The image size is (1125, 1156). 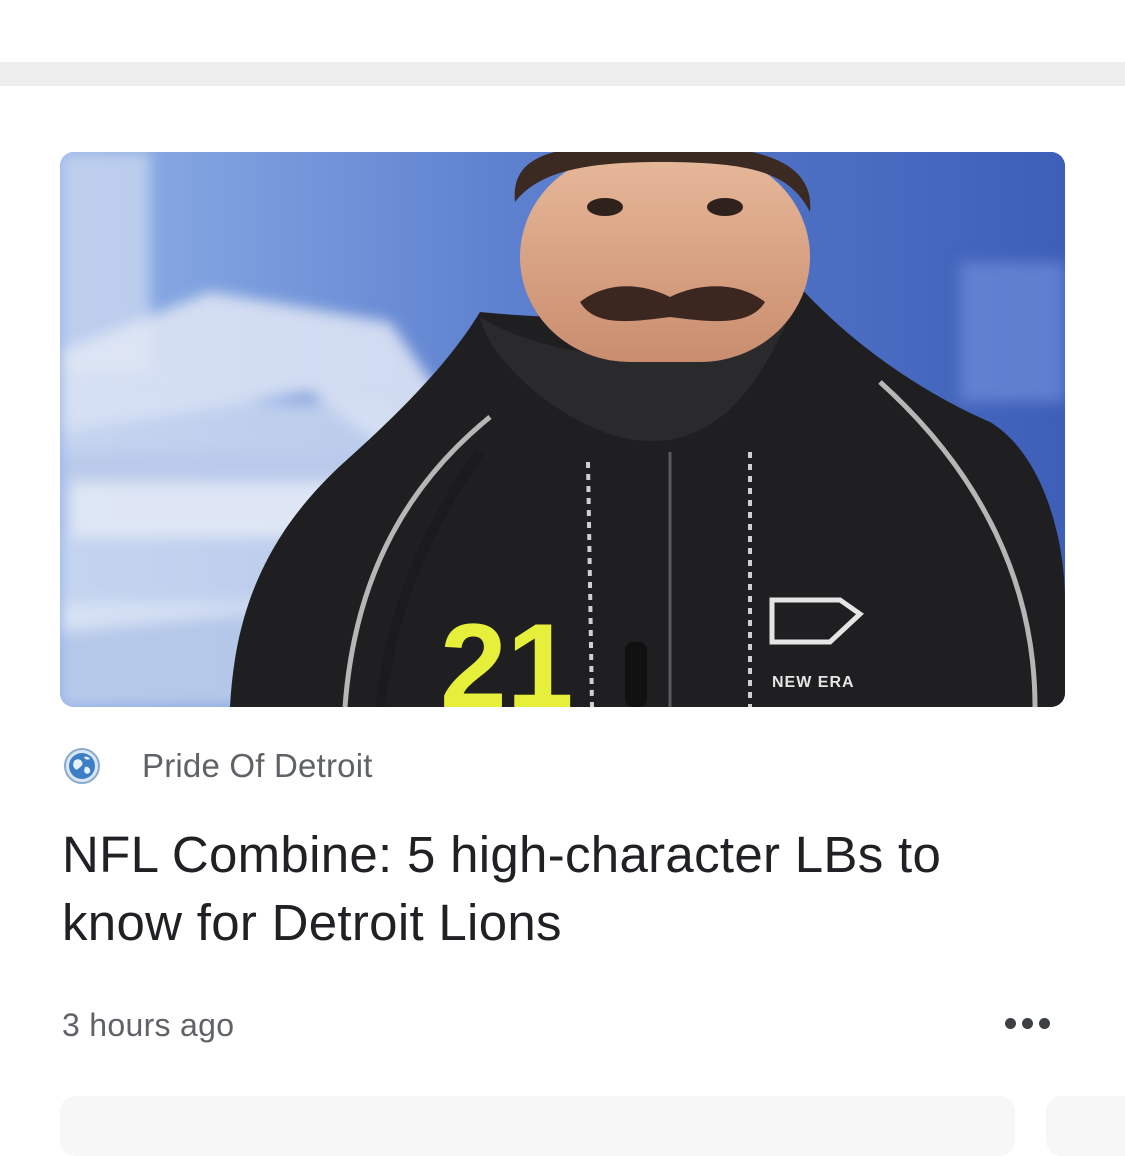 What do you see at coordinates (82, 766) in the screenshot?
I see `globe-icon` at bounding box center [82, 766].